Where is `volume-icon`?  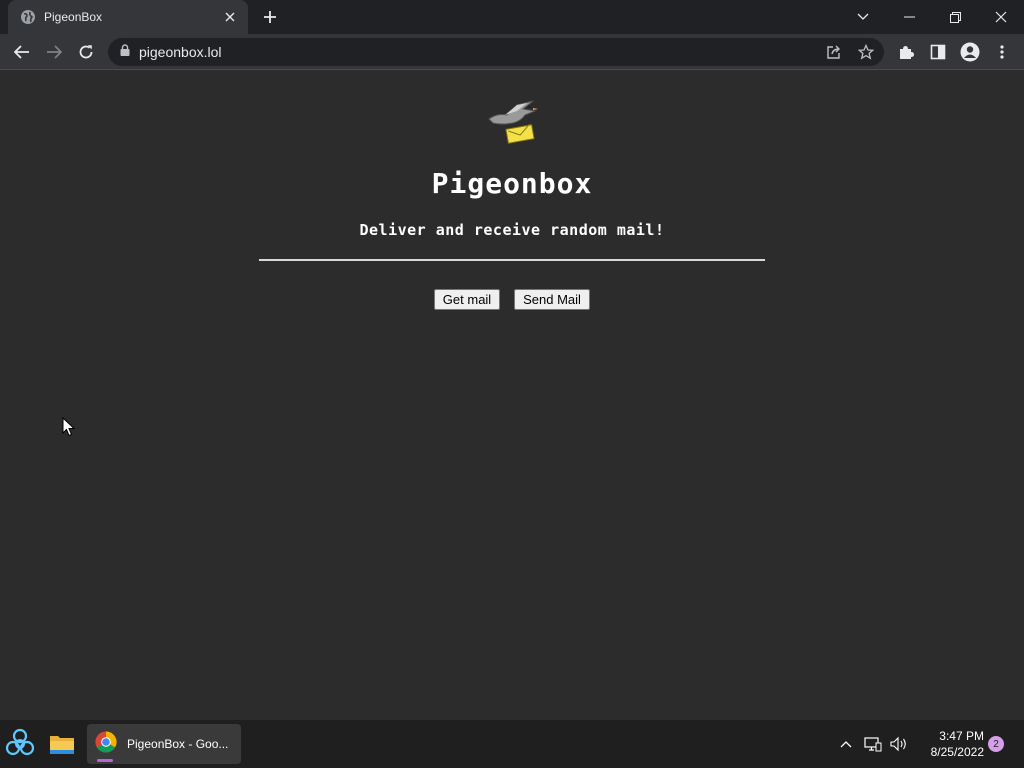 volume-icon is located at coordinates (899, 744).